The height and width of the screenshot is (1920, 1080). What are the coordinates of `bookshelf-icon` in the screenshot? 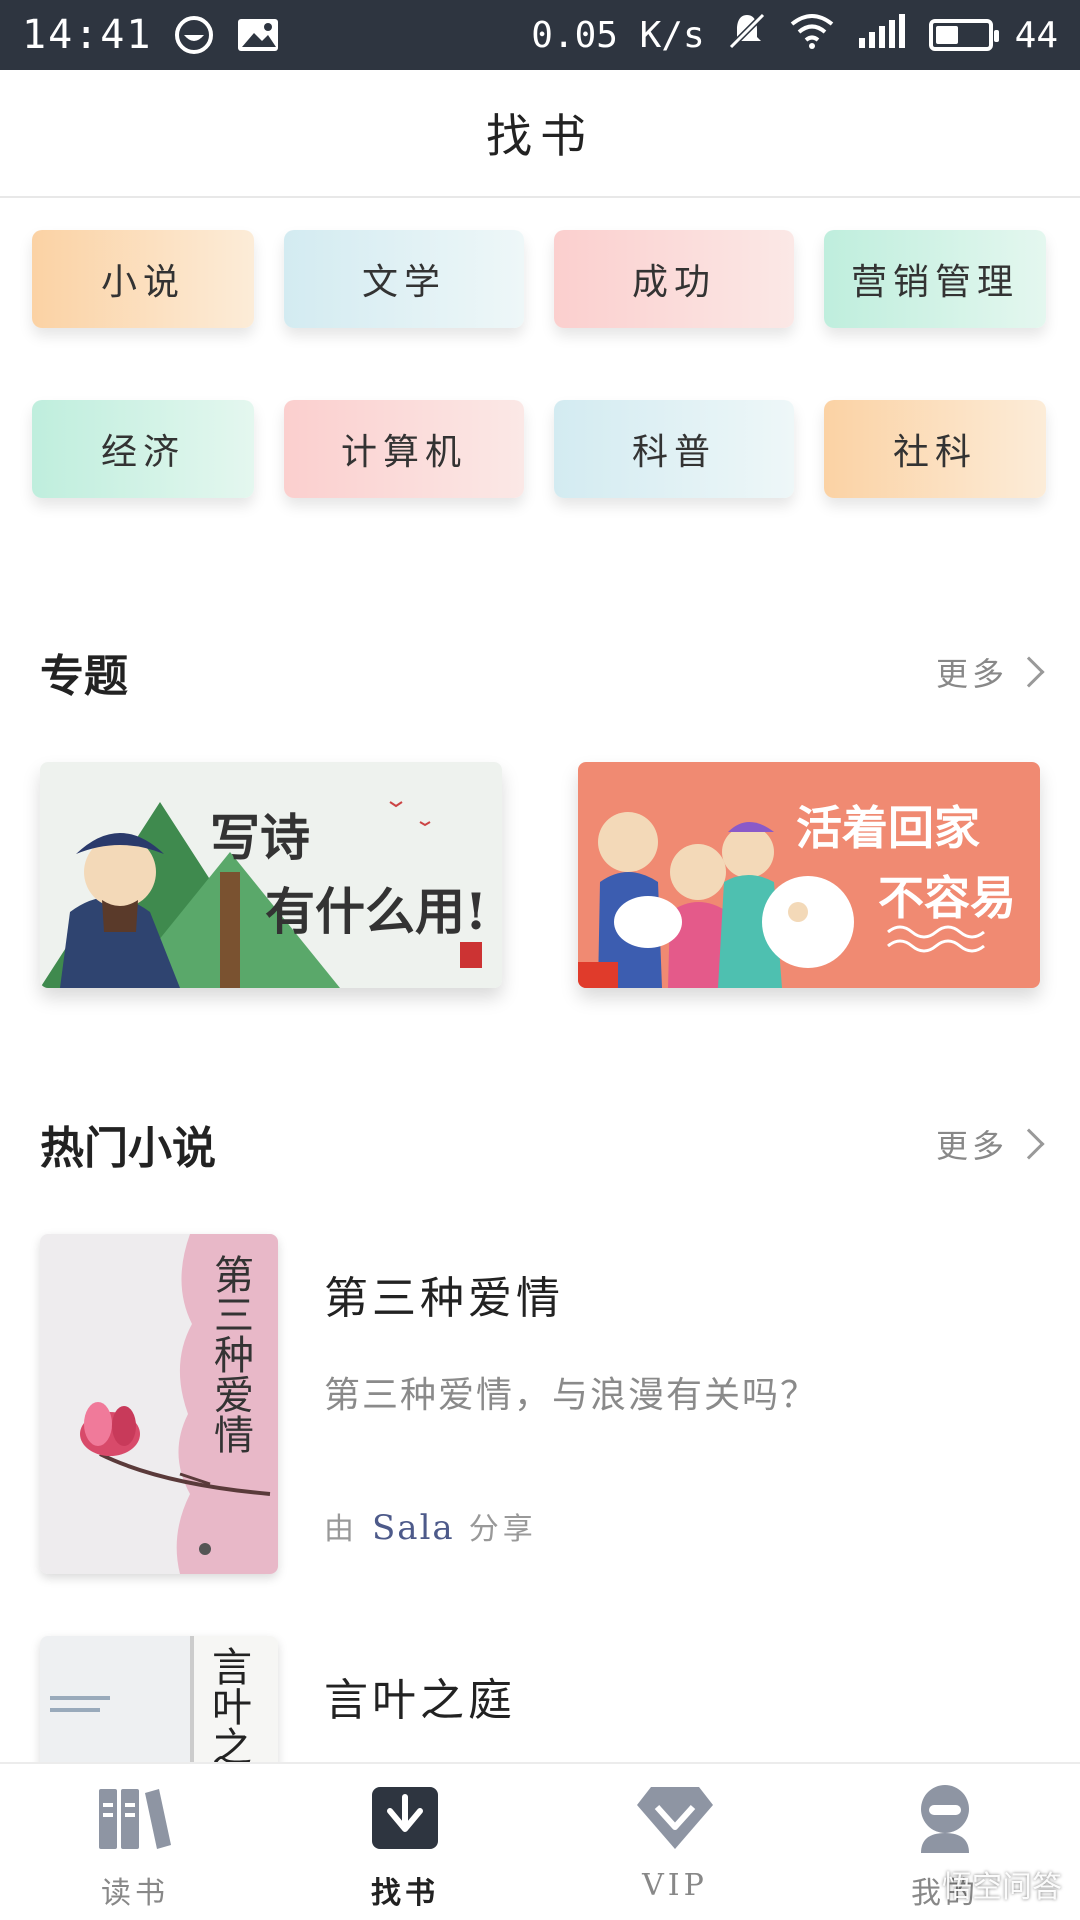 It's located at (135, 1818).